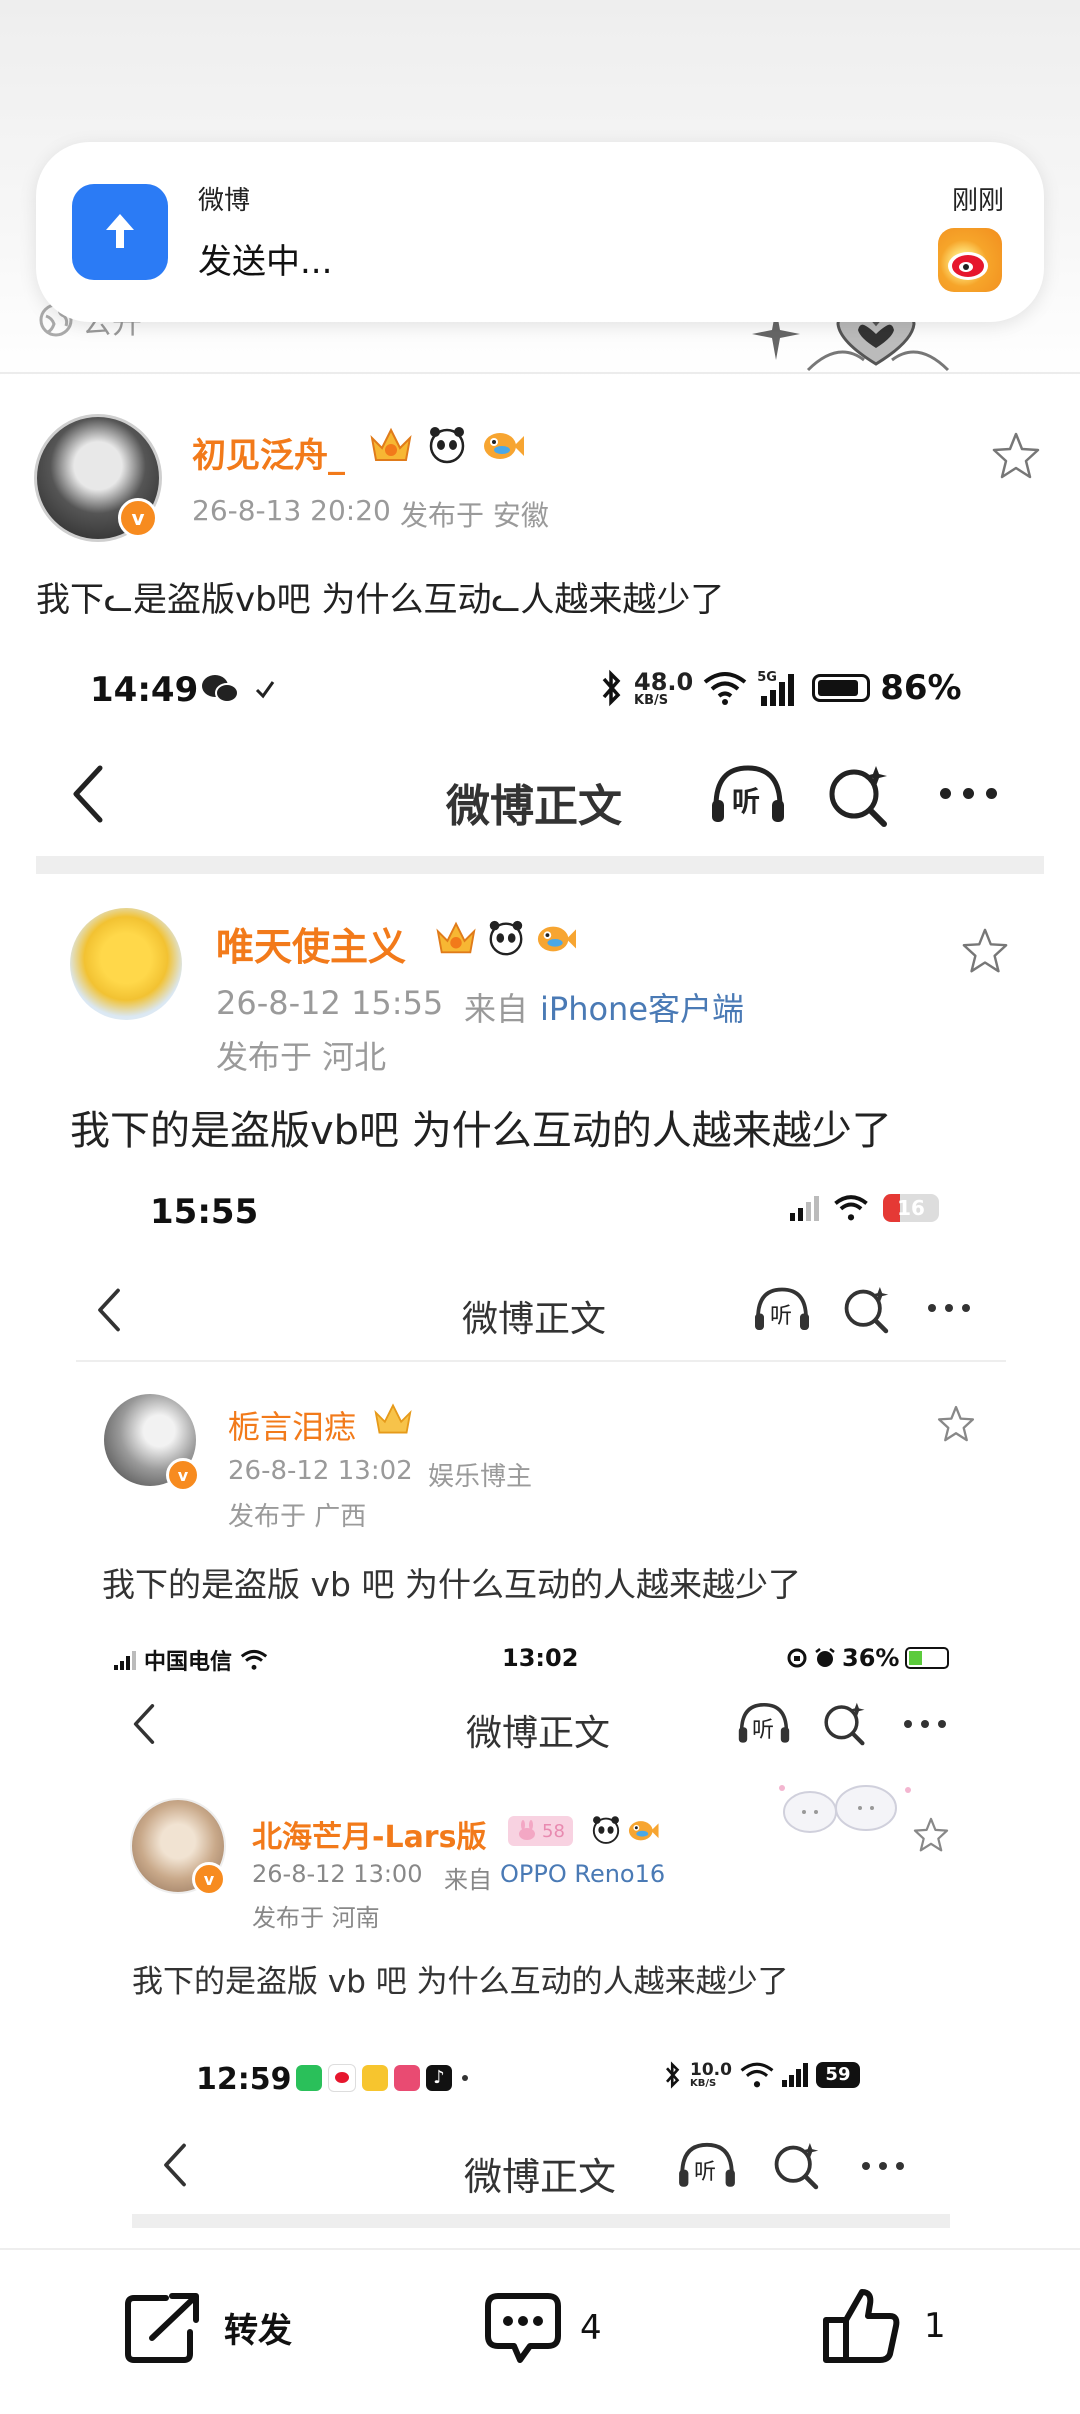  What do you see at coordinates (663, 688) in the screenshot?
I see `net-speed: 48.0 KB/S` at bounding box center [663, 688].